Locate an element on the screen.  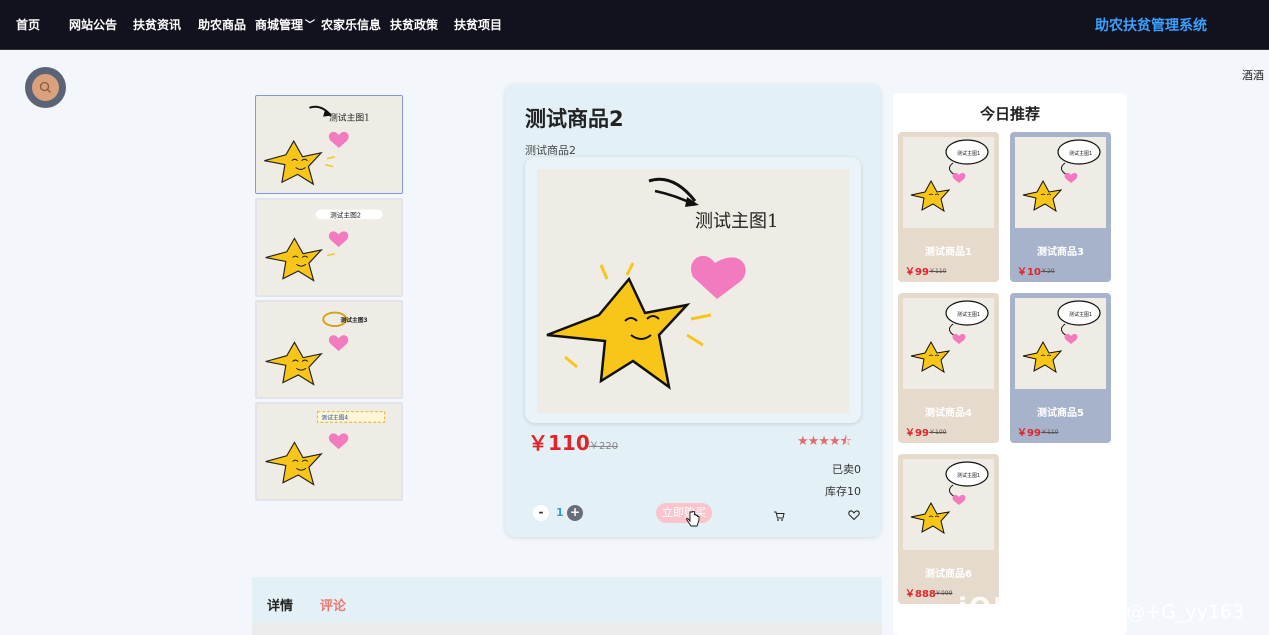
recommended-product-name: 测试商品5 is located at coordinates (1060, 413).